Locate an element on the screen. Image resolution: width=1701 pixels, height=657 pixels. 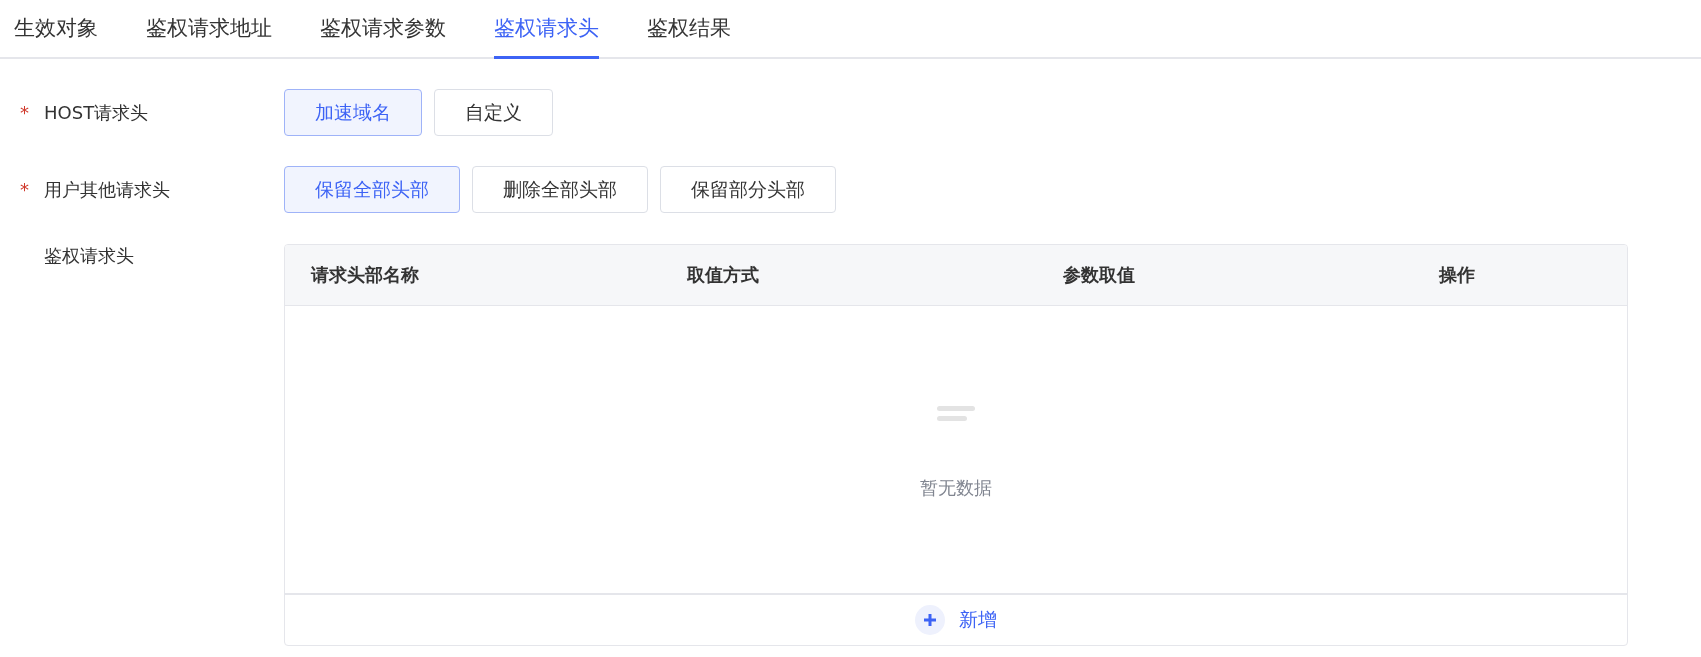
field-label: HOST请求头 is located at coordinates (96, 112).